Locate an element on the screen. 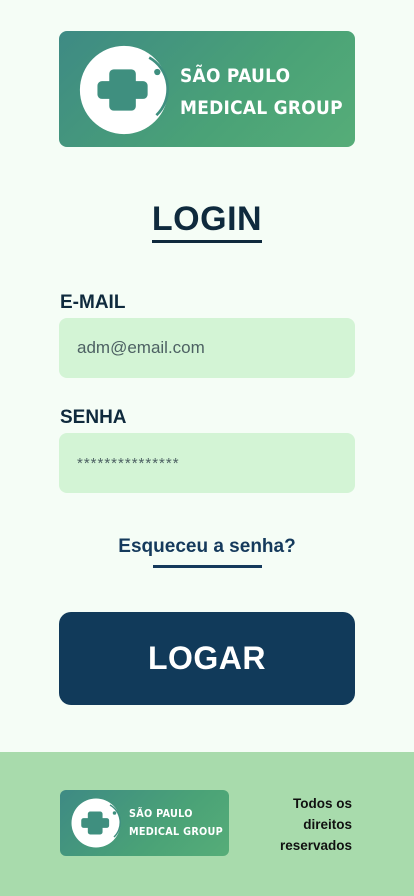 The image size is (414, 896). rights-text: Todos os direitos reservados is located at coordinates (315, 824).